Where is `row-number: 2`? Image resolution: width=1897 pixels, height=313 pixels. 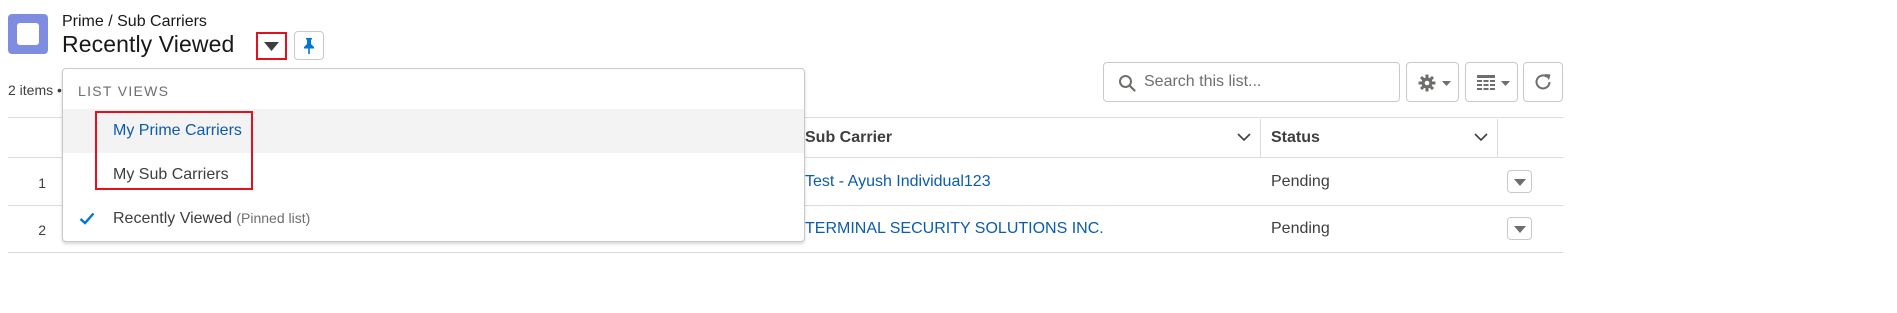 row-number: 2 is located at coordinates (42, 230).